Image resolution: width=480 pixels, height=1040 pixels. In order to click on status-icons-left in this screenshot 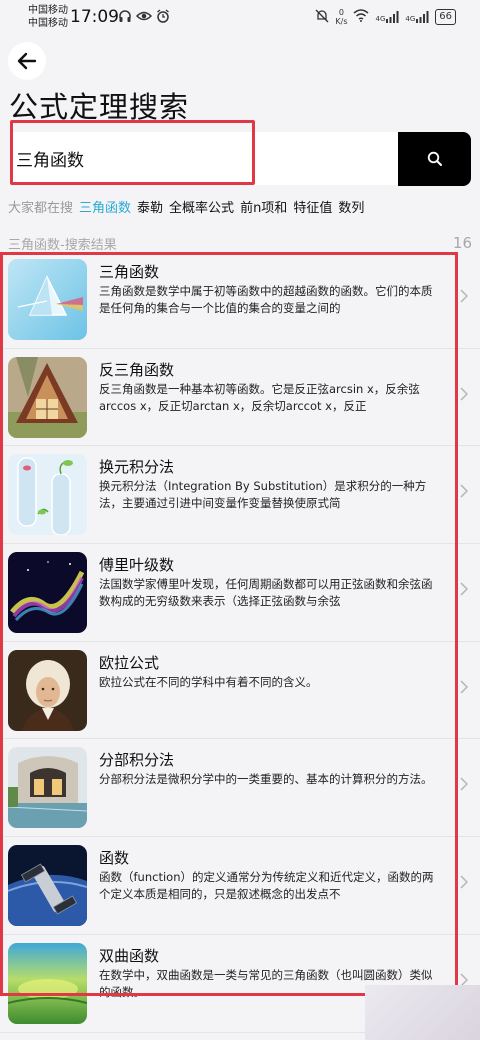, I will do `click(144, 18)`.